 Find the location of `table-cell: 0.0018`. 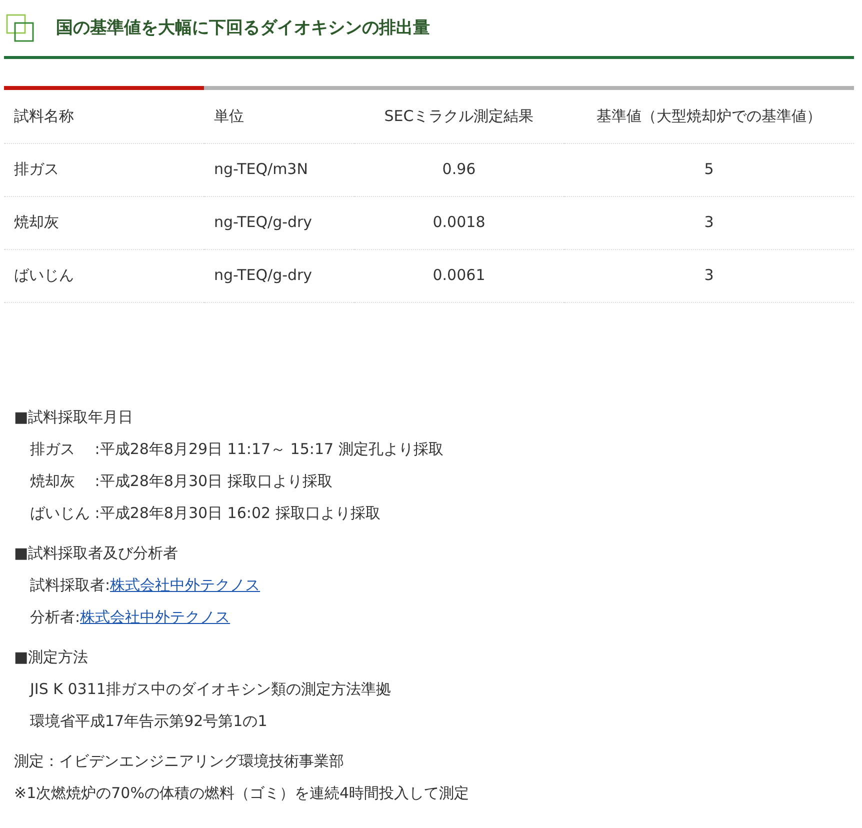

table-cell: 0.0018 is located at coordinates (459, 222).